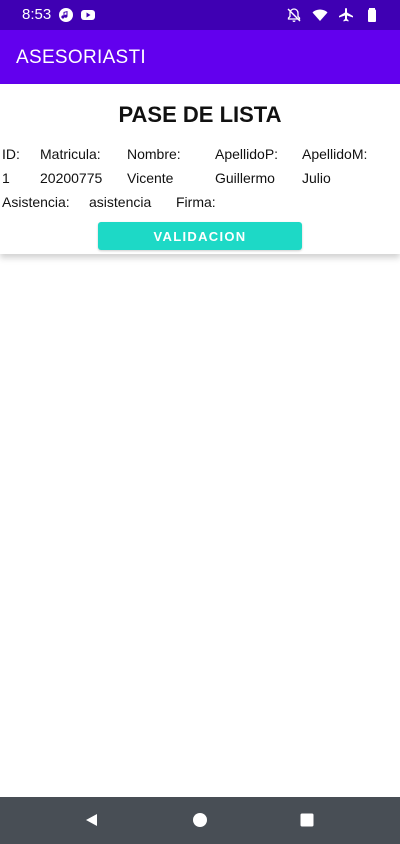  I want to click on home-icon, so click(200, 822).